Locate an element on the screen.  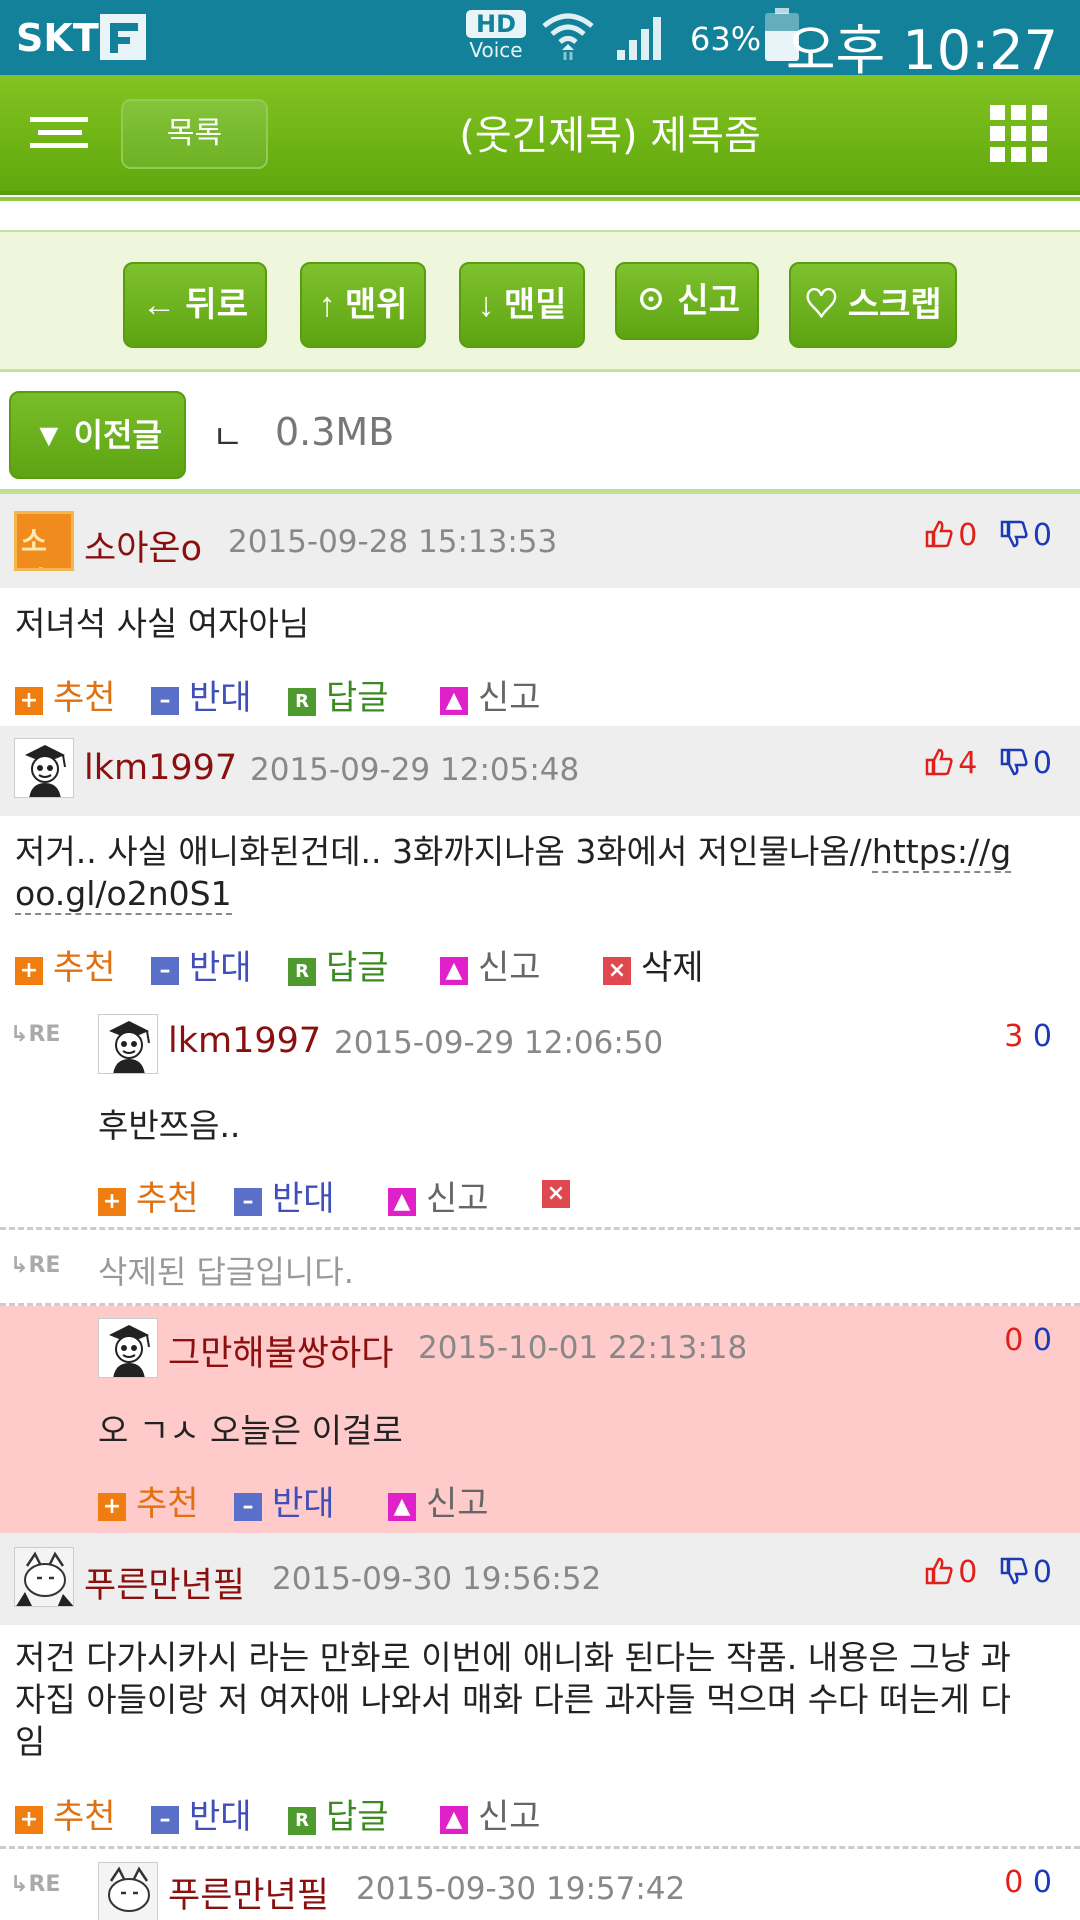
plus-icon: + is located at coordinates (29, 701).